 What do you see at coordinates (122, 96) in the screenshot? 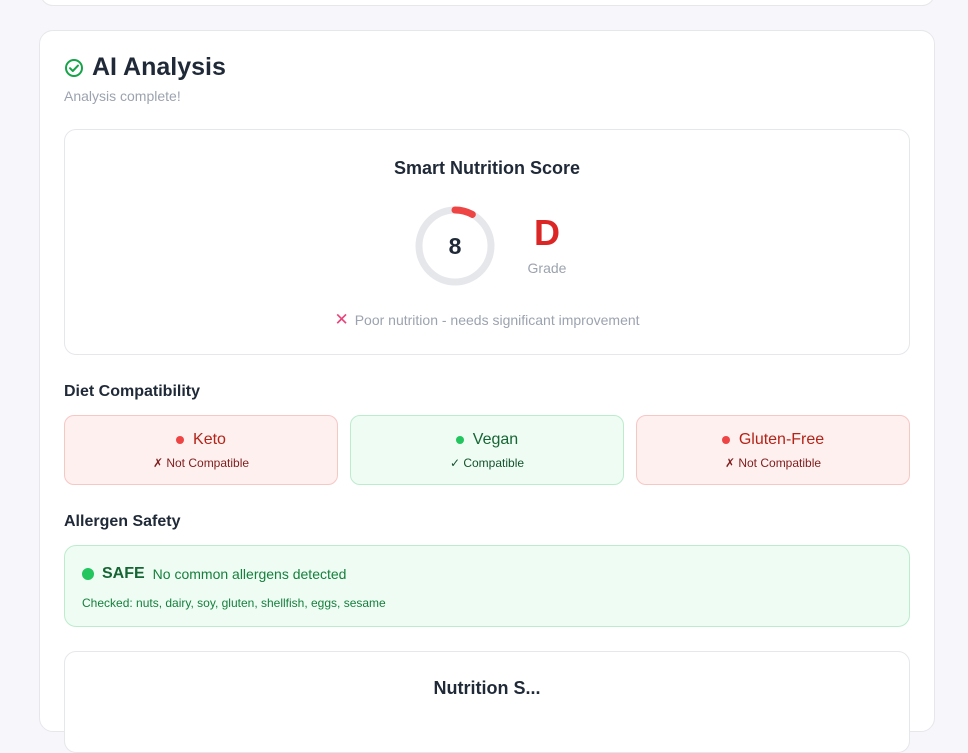
I see `card-subtitle: Analysis complete!` at bounding box center [122, 96].